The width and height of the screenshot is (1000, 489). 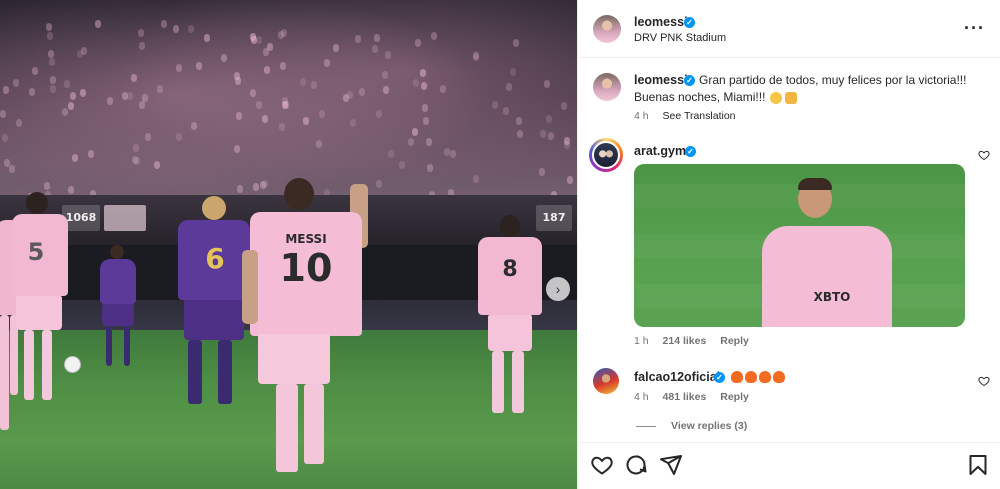 I want to click on comment-meta-falcao: 4 h 481 likes Reply, so click(x=697, y=397).